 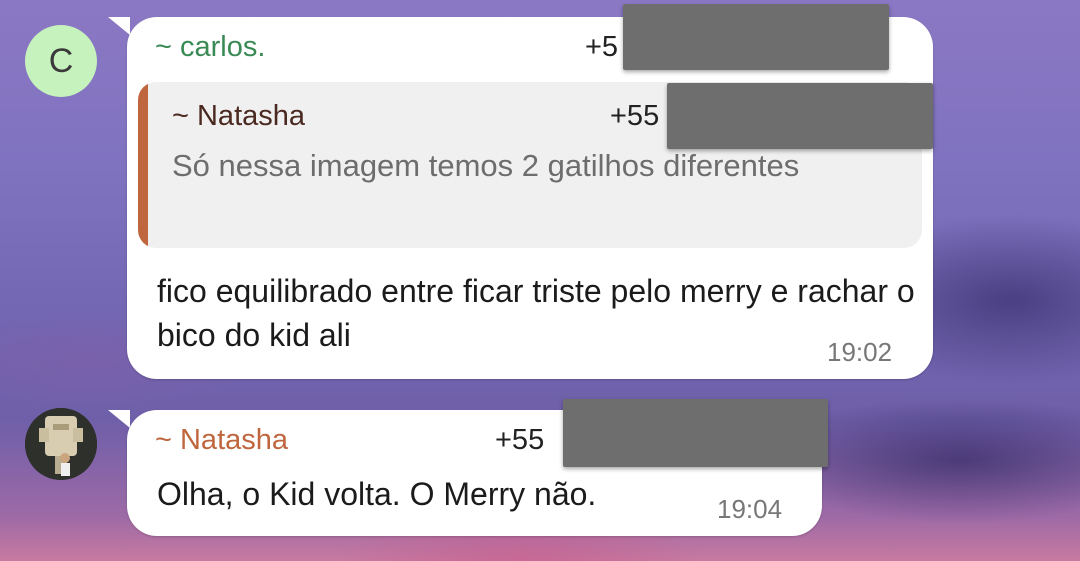 I want to click on message-text: Olha, o Kid volta. O Merry não., so click(x=377, y=494).